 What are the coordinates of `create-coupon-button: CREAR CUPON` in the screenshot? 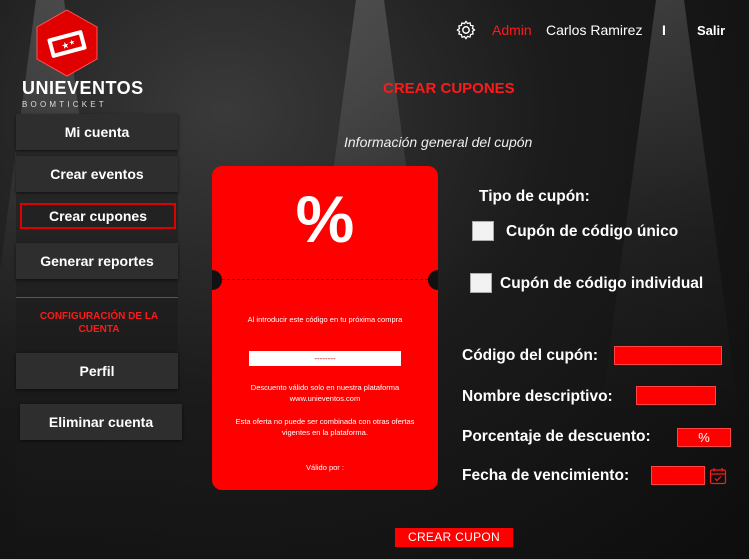 It's located at (454, 537).